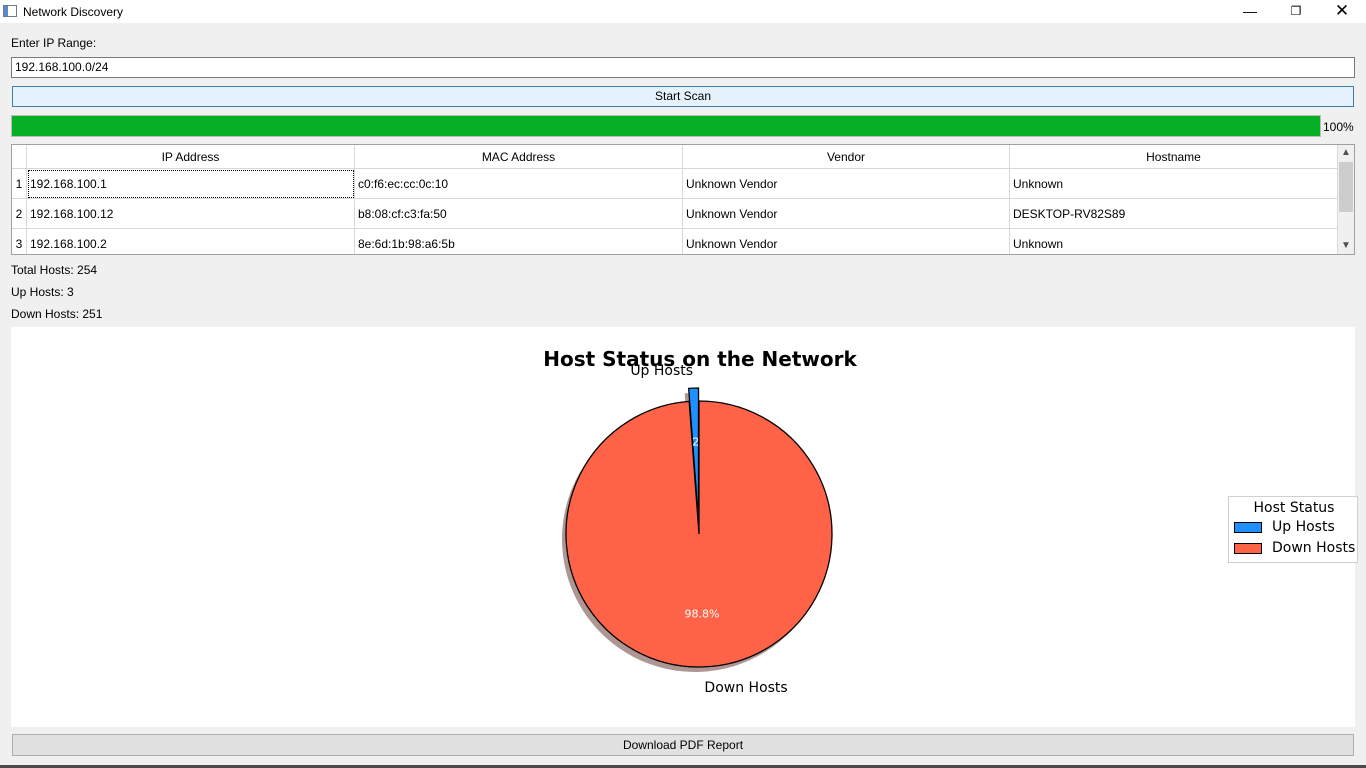 The image size is (1366, 768). Describe the element at coordinates (1294, 508) in the screenshot. I see `legend-title: Host Status` at that location.